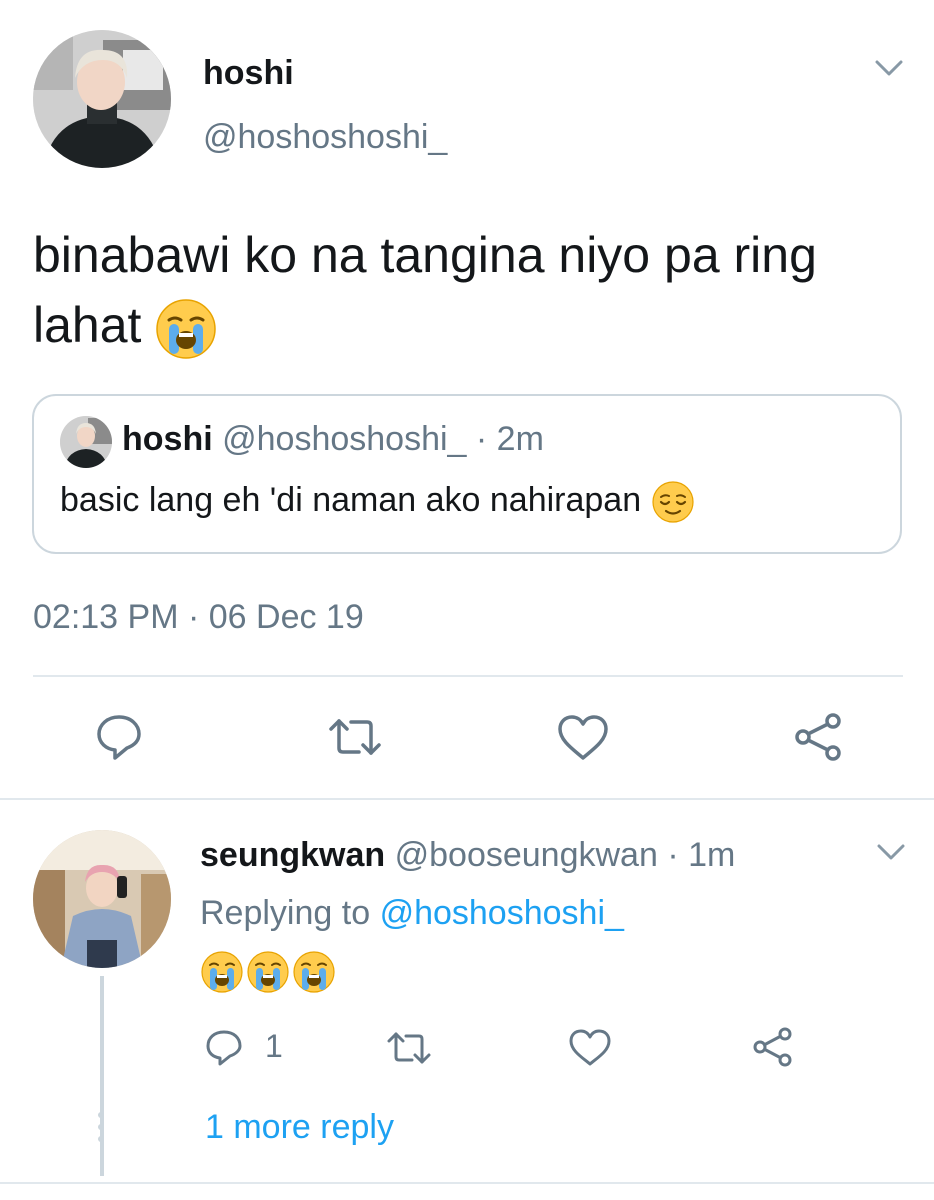 Image resolution: width=934 pixels, height=1200 pixels. I want to click on quoted-author-avatar, so click(86, 442).